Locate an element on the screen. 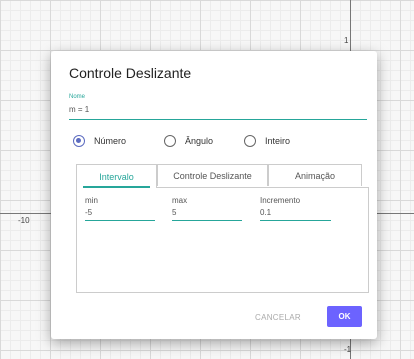 Image resolution: width=414 pixels, height=359 pixels. max-field: max 5 is located at coordinates (207, 208).